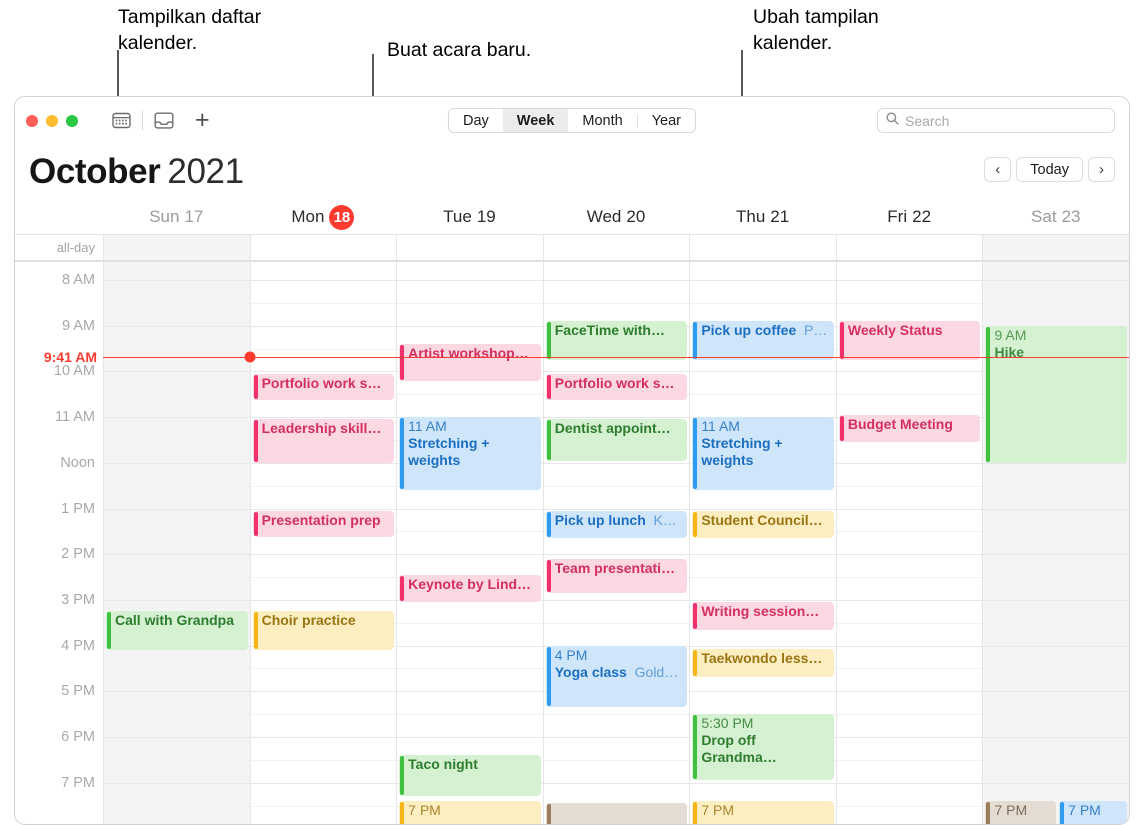 Image resolution: width=1144 pixels, height=825 pixels. I want to click on calendar-event, so click(616, 813).